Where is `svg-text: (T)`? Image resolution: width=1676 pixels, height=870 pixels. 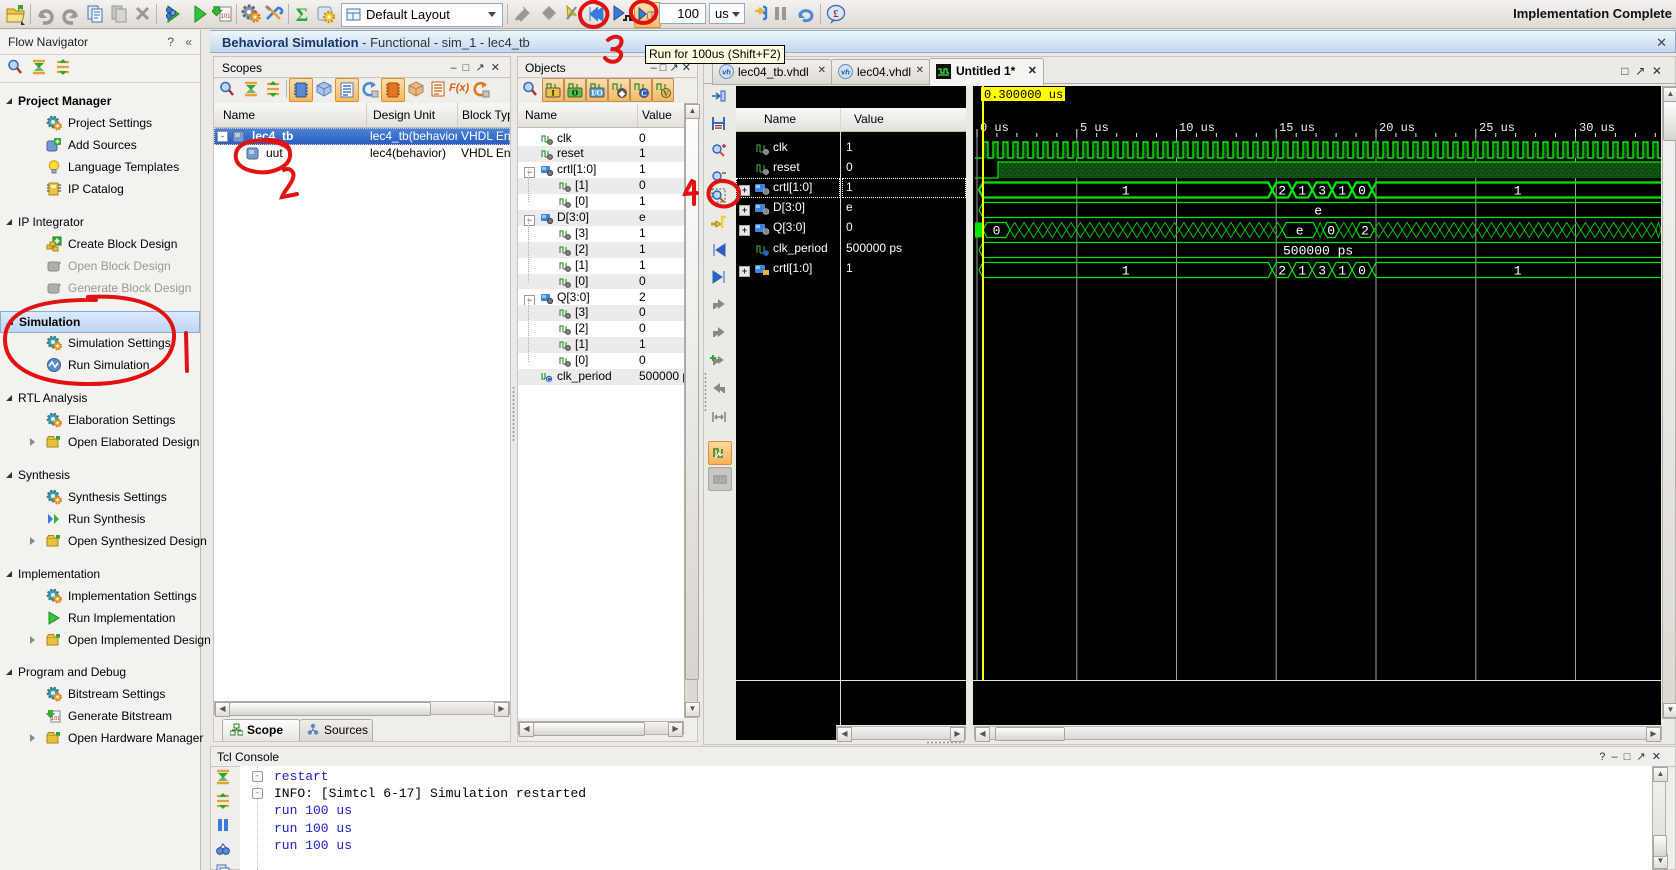 svg-text: (T) is located at coordinates (652, 15).